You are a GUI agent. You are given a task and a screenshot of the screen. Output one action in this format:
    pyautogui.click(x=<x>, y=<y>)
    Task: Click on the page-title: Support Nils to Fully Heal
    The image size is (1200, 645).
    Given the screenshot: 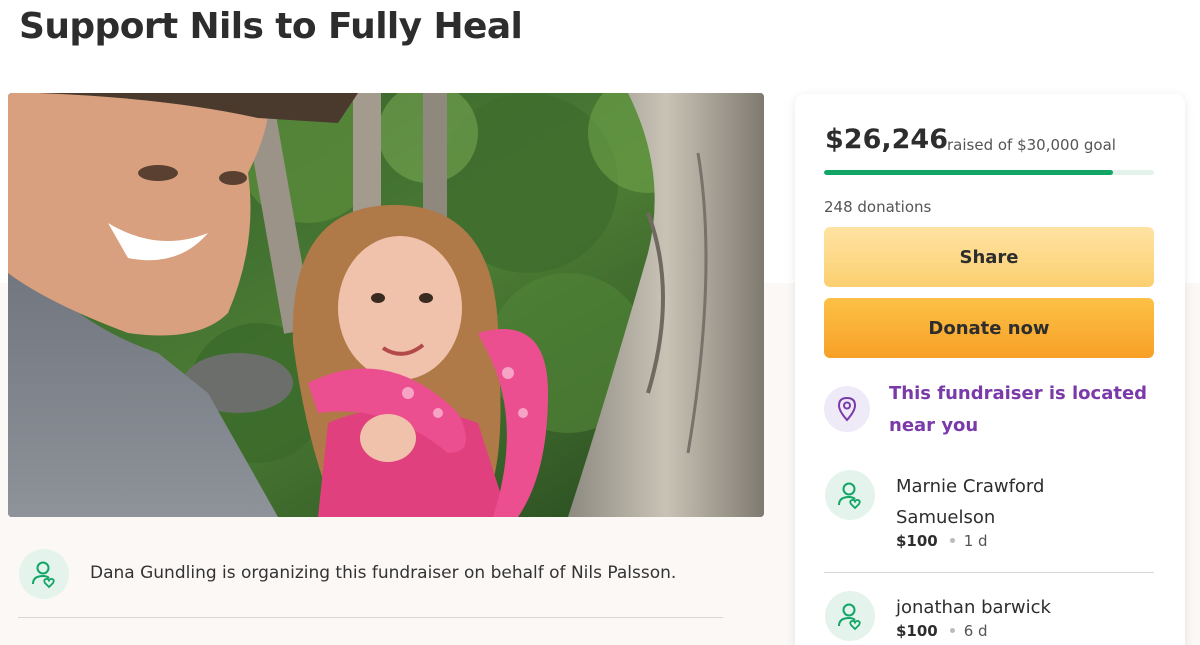 What is the action you would take?
    pyautogui.click(x=271, y=26)
    